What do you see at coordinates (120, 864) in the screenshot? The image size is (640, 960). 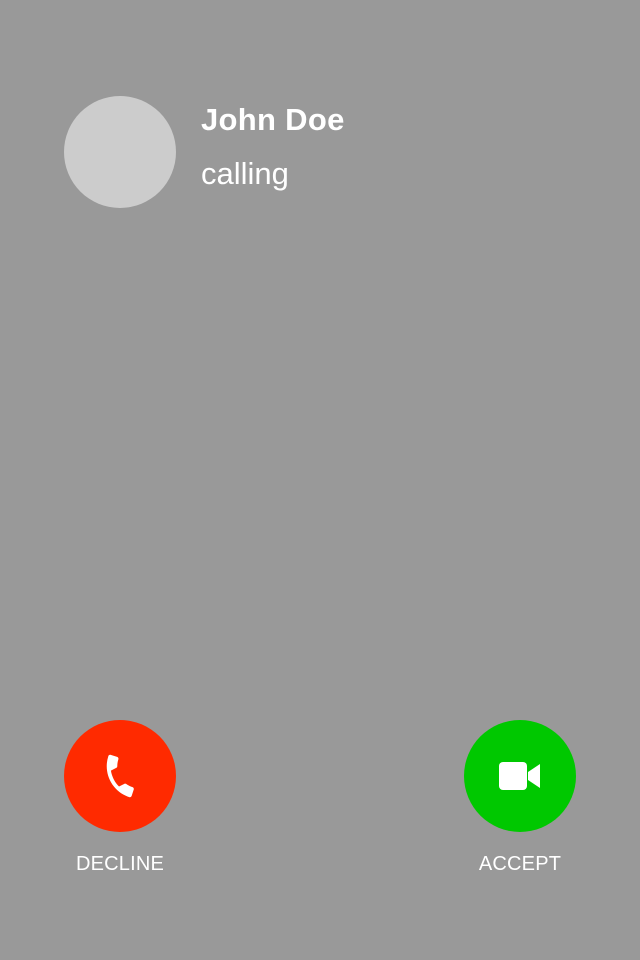 I see `decline-label: DECLINE` at bounding box center [120, 864].